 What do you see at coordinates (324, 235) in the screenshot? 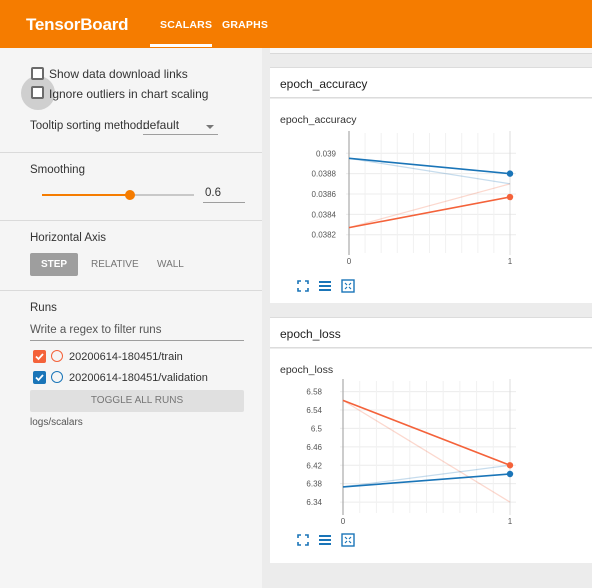
I see `y-tick-label: 0.0382` at bounding box center [324, 235].